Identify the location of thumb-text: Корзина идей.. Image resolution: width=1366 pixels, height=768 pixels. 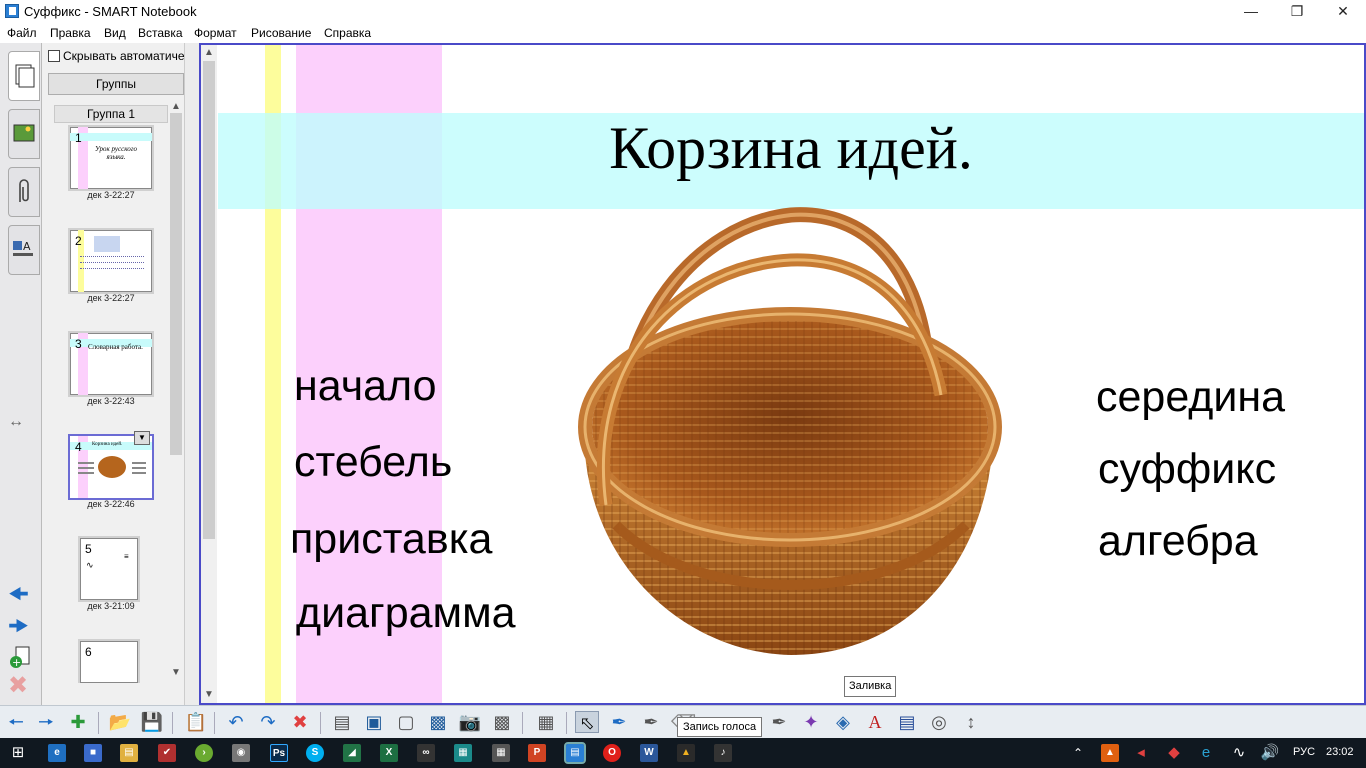
(107, 444).